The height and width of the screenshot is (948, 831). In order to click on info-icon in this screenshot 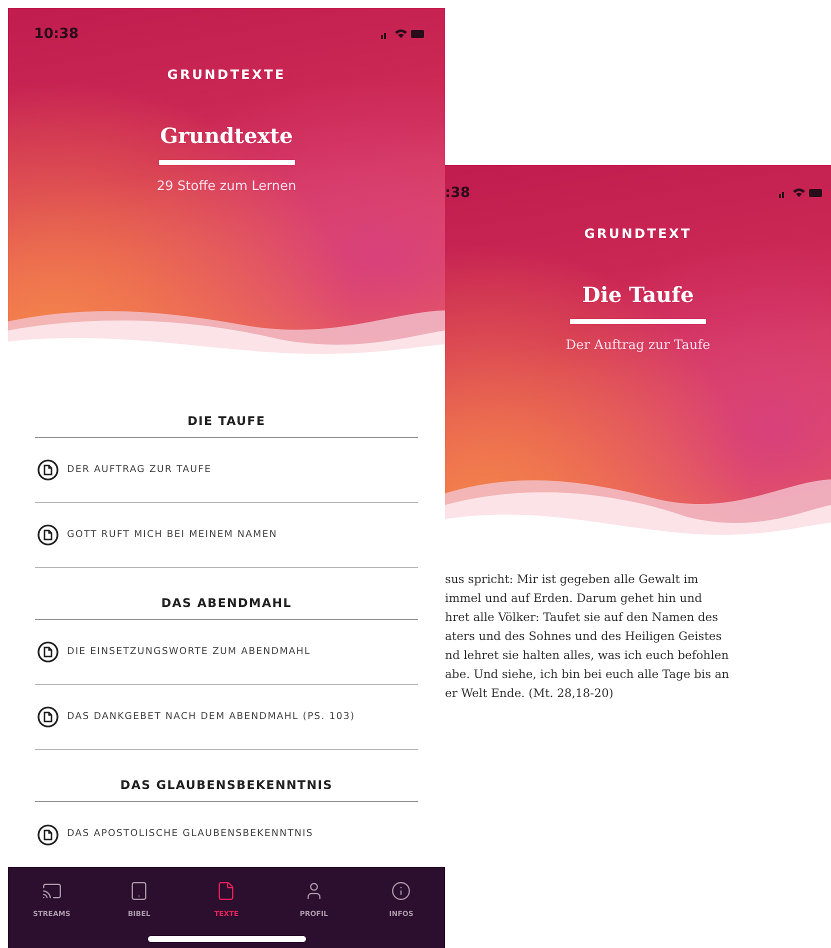, I will do `click(401, 891)`.